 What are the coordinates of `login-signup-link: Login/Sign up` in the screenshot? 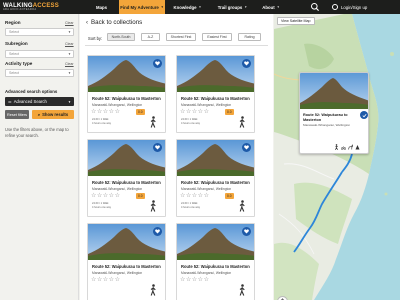 It's located at (349, 7).